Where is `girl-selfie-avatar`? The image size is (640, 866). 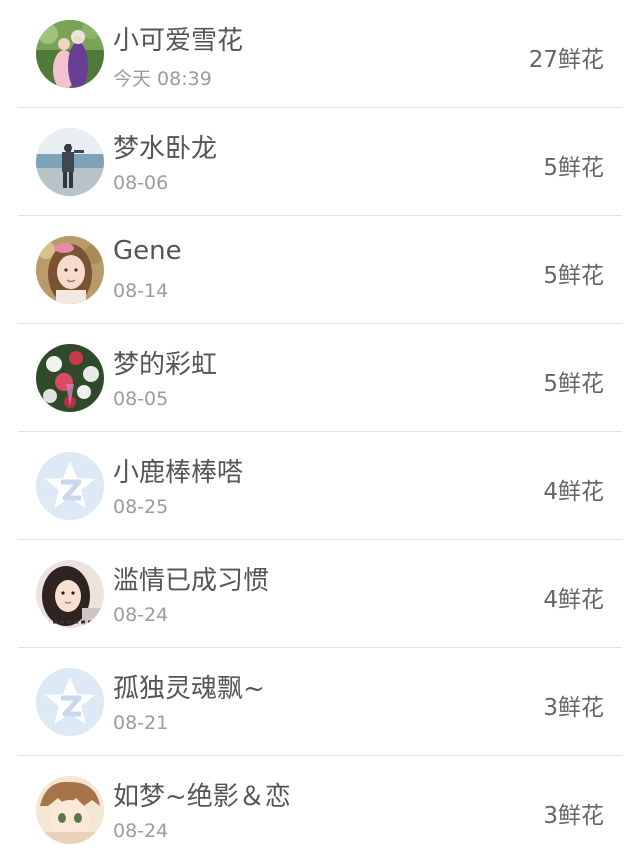 girl-selfie-avatar is located at coordinates (70, 594).